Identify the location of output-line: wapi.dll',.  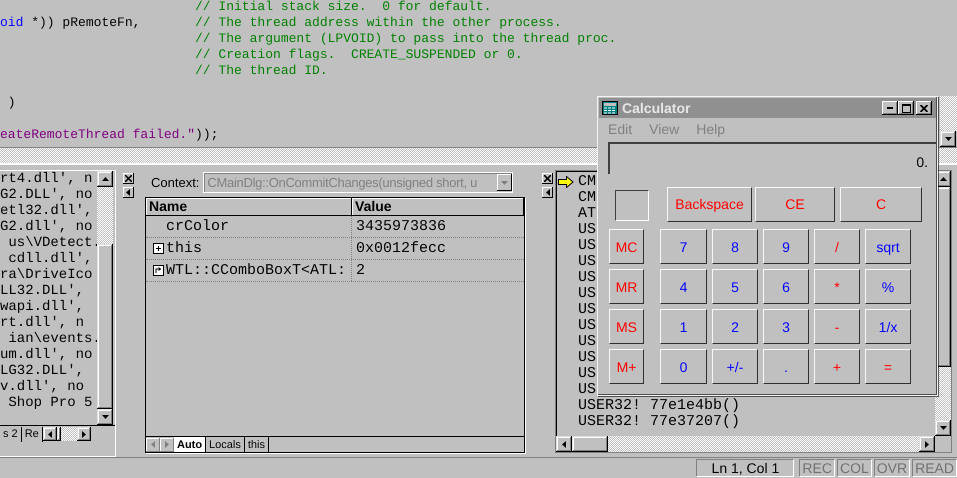
(43, 307).